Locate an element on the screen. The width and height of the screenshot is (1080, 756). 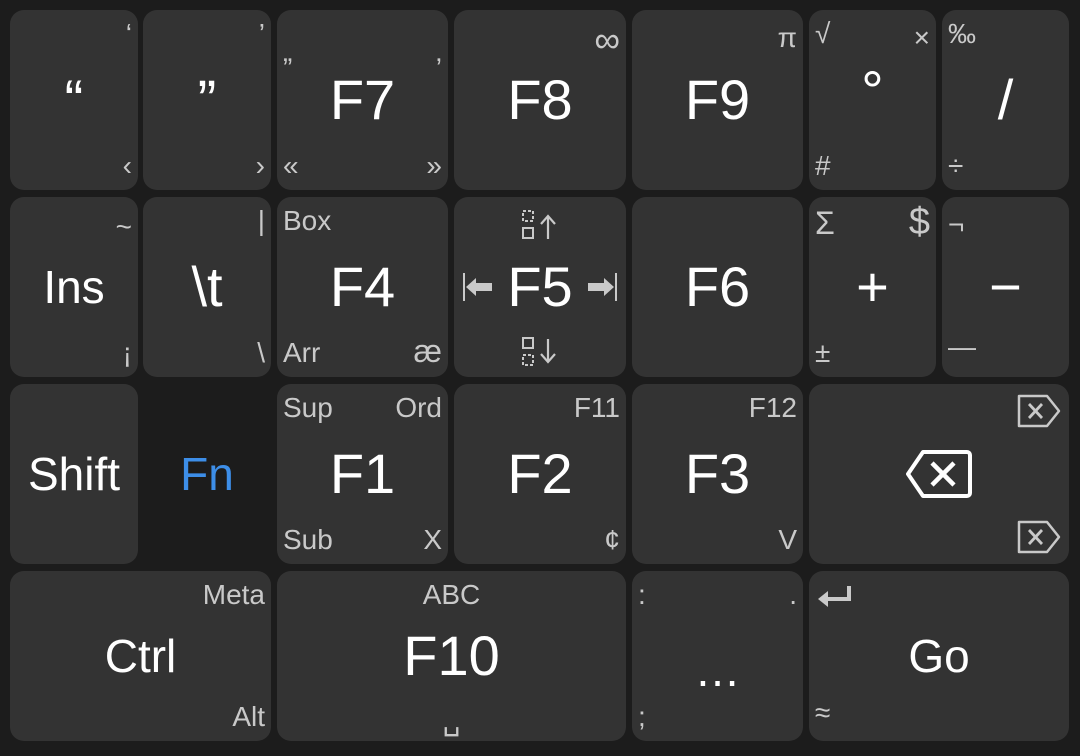
key-main-label: F6 is located at coordinates (717, 286).